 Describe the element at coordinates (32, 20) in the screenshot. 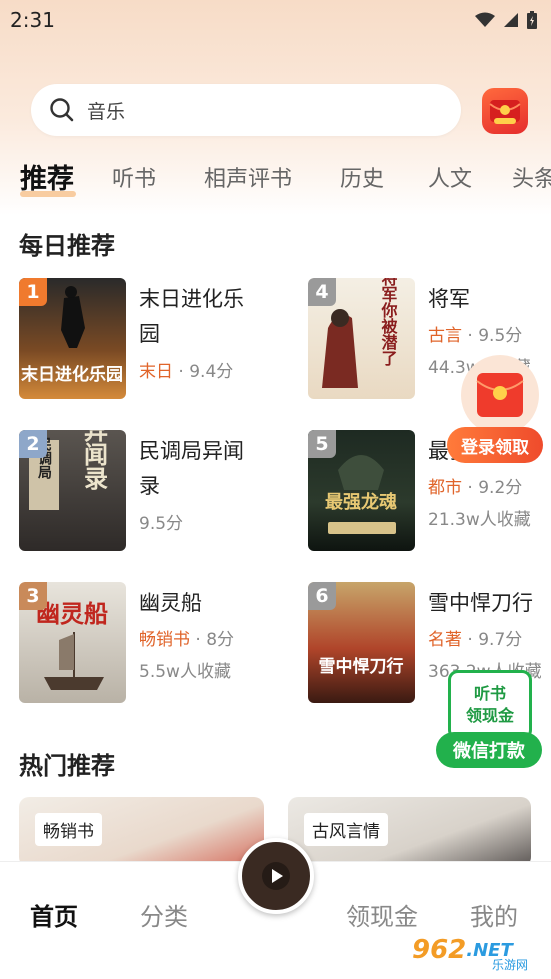

I see `status-time: 2:31` at that location.